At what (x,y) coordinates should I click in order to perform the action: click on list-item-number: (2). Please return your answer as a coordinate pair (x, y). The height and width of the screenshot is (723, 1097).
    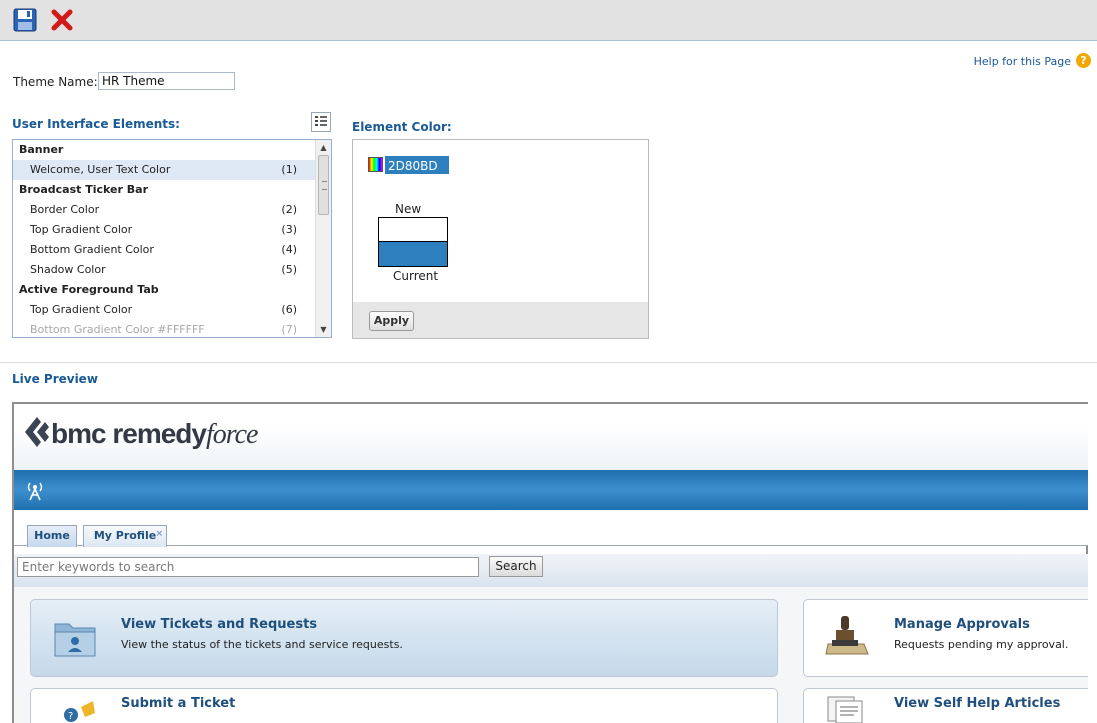
    Looking at the image, I should click on (289, 209).